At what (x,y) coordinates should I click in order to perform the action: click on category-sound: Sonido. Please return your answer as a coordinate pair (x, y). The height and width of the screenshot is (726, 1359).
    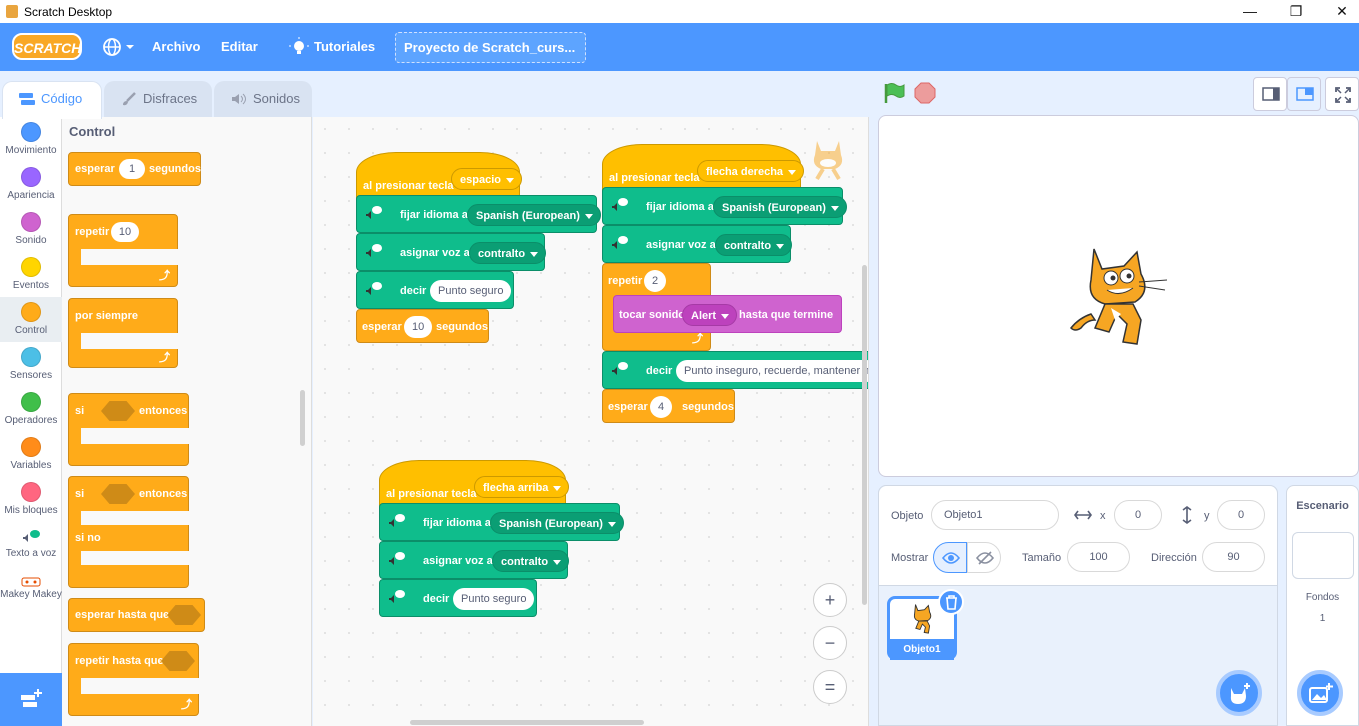
    Looking at the image, I should click on (31, 229).